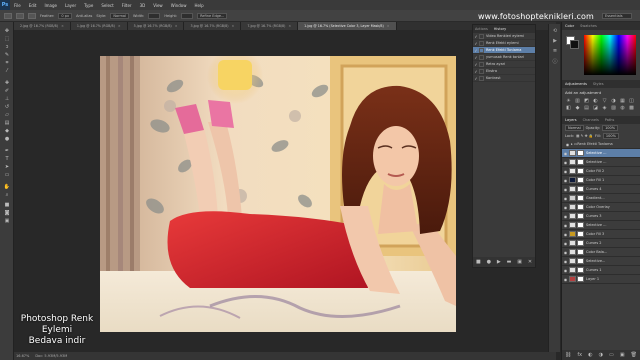  Describe the element at coordinates (7, 99) in the screenshot. I see `clone-stamp-tool-icon: ⊥` at that location.